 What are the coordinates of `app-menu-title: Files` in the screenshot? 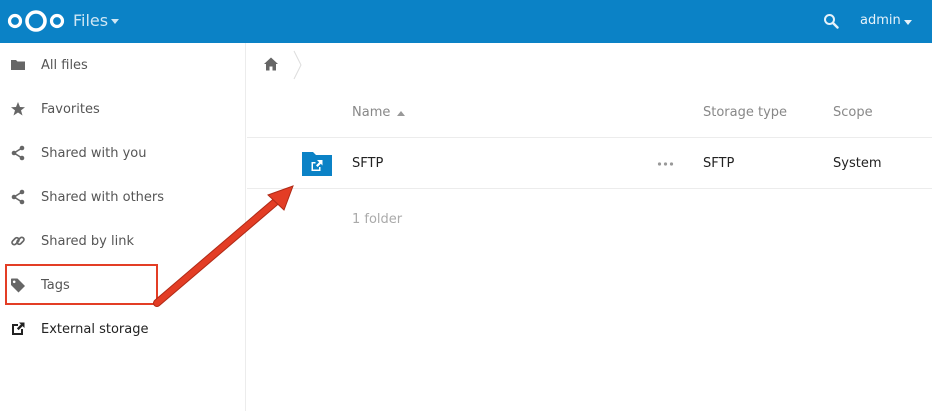 It's located at (90, 20).